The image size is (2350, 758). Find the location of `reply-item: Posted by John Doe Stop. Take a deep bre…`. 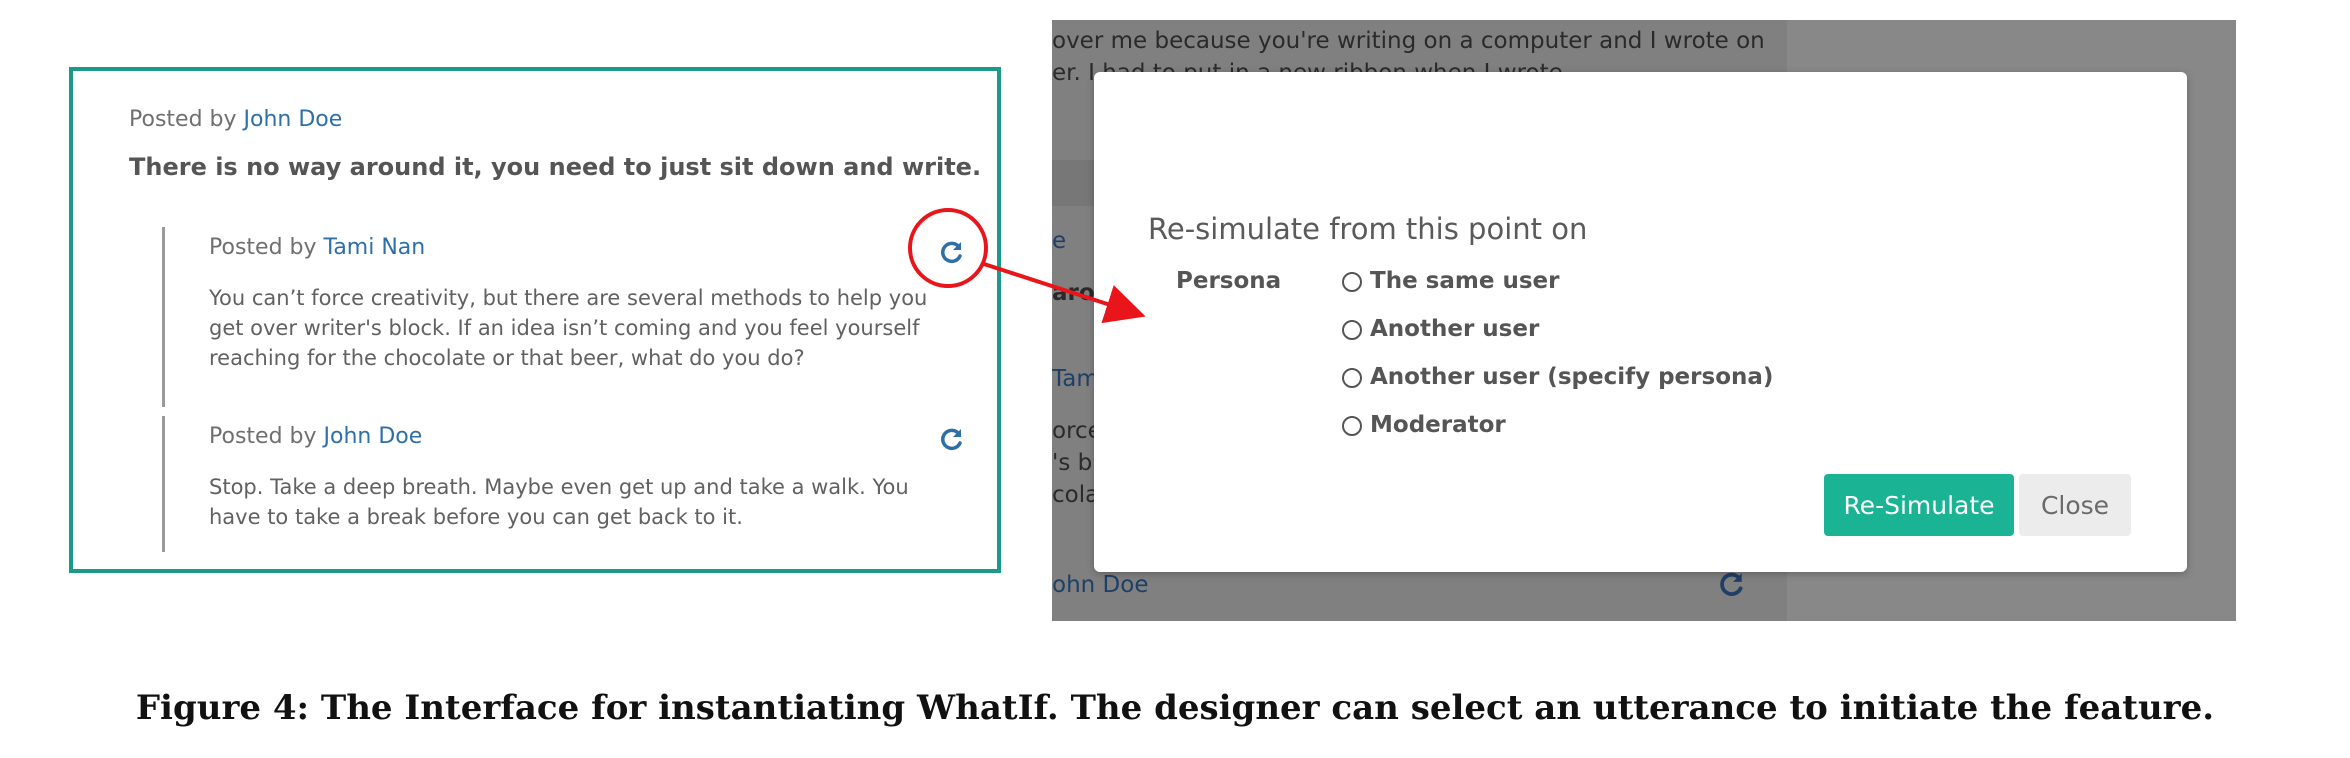

reply-item: Posted by John Doe Stop. Take a deep bre… is located at coordinates (563, 484).